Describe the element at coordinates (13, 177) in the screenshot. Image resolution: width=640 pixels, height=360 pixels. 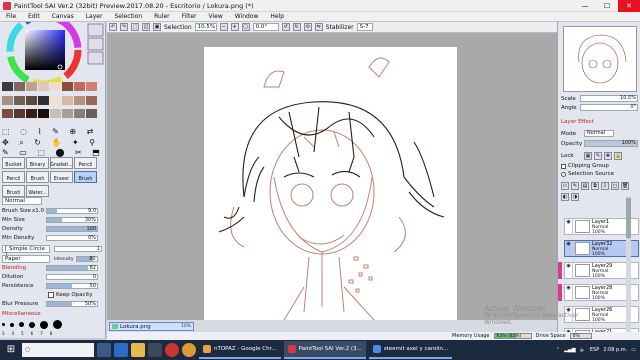
I see `brush-pencil: Pencil` at that location.